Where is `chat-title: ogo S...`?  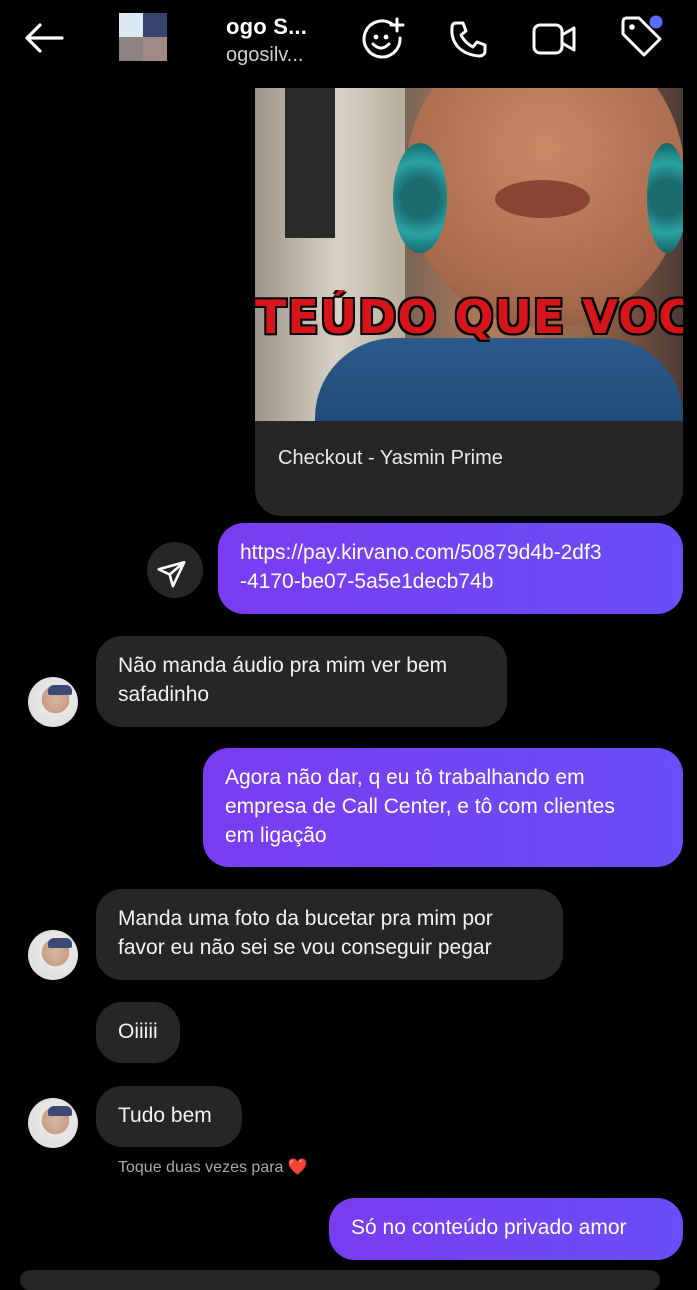 chat-title: ogo S... is located at coordinates (266, 27).